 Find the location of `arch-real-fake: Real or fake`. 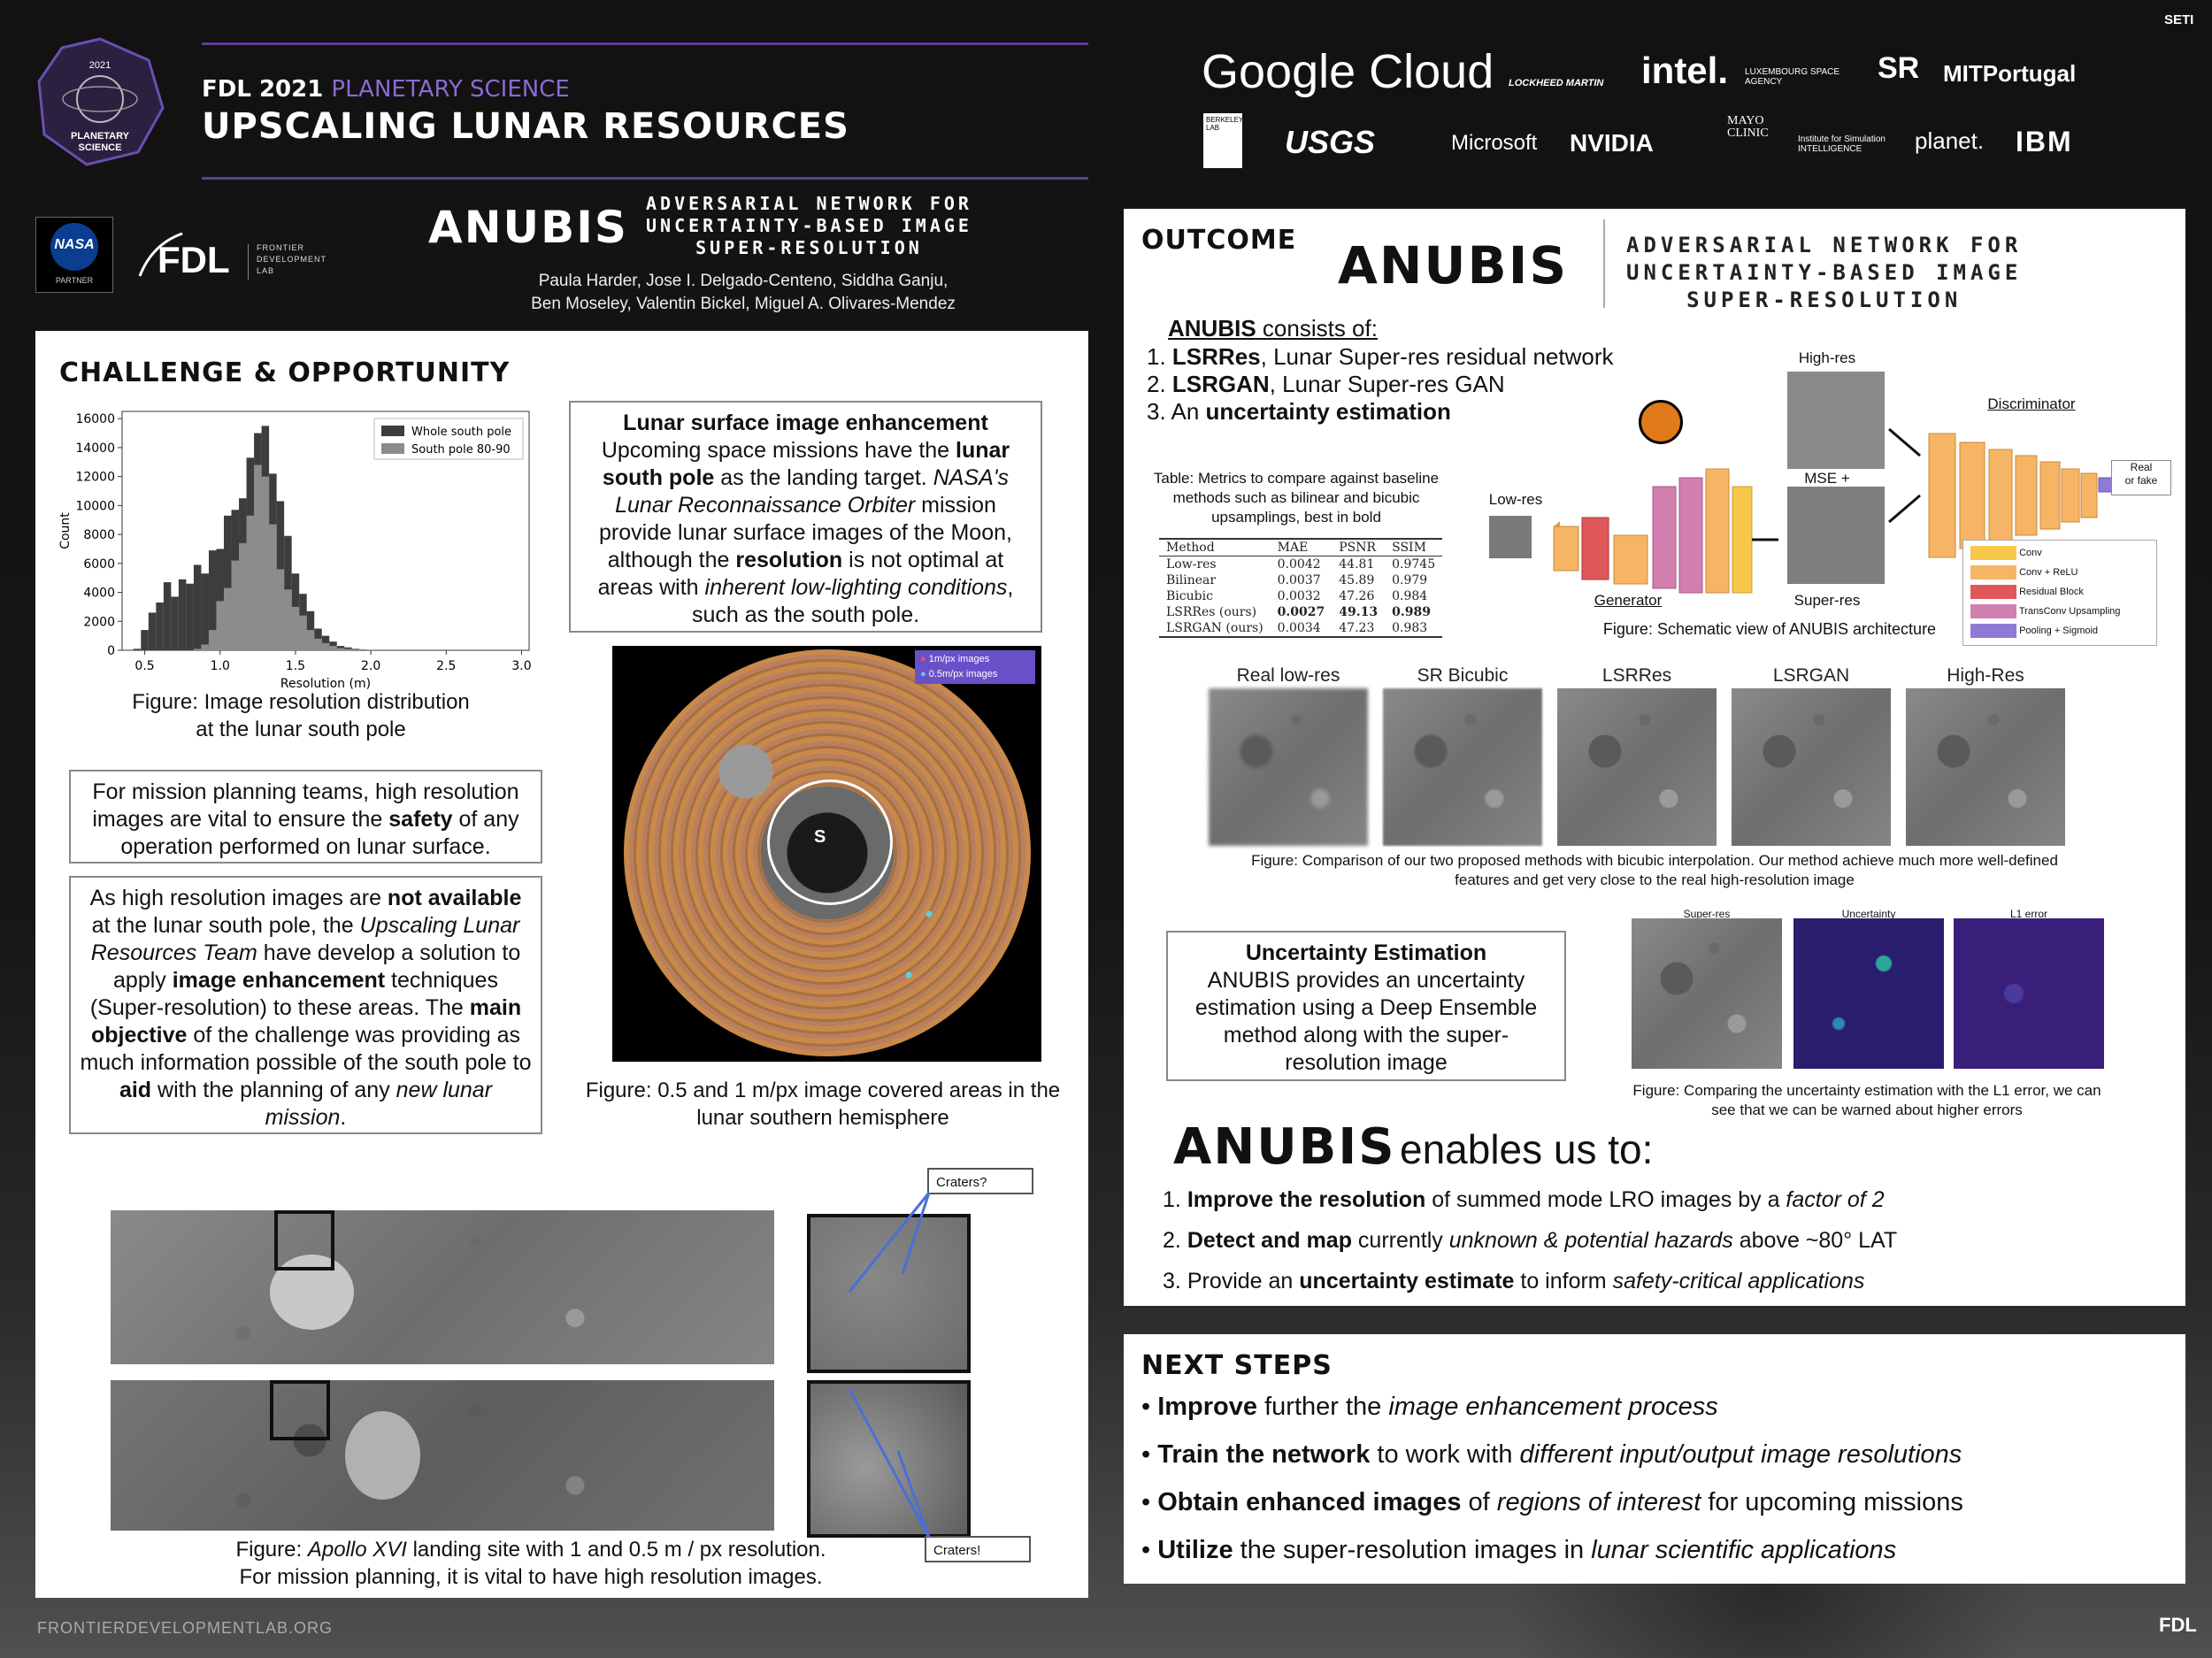

arch-real-fake: Real or fake is located at coordinates (2141, 478).